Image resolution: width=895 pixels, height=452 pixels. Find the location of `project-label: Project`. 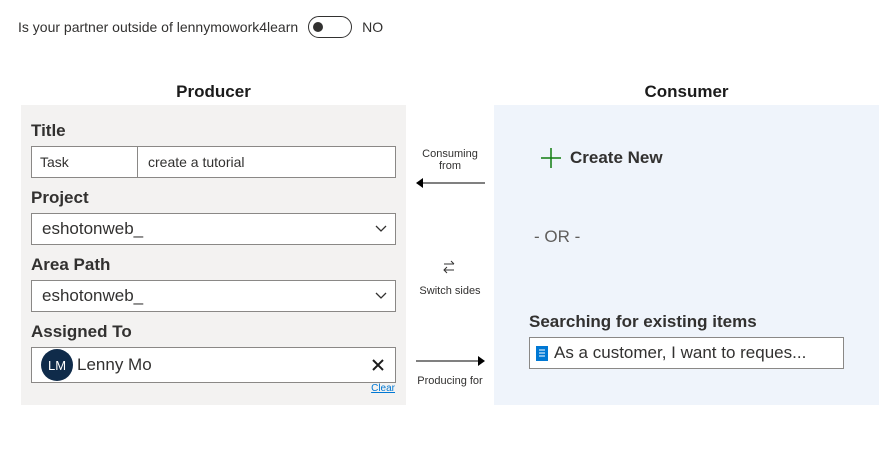

project-label: Project is located at coordinates (60, 197).